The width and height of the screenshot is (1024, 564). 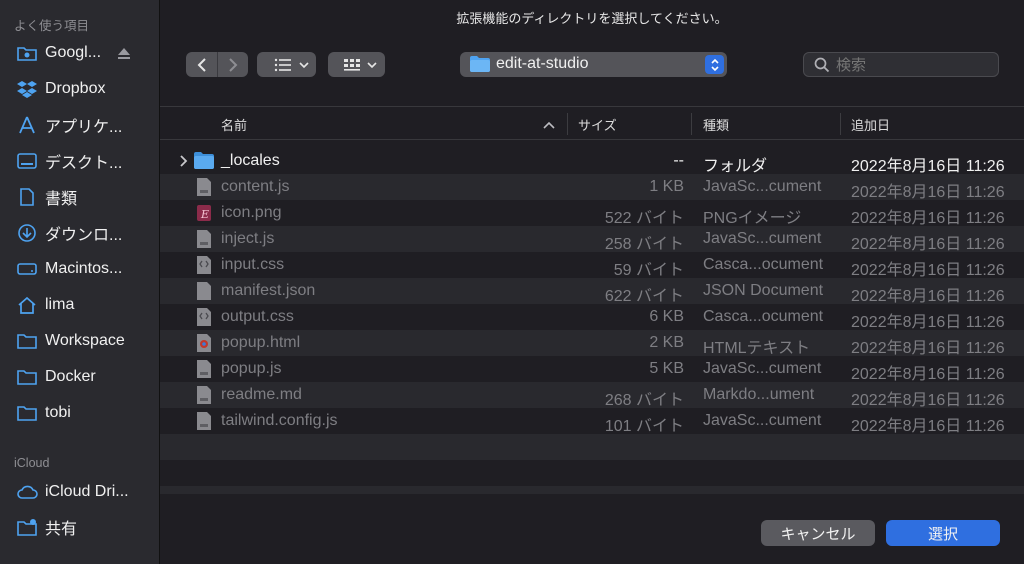 I want to click on sidebar-item-lima: lima, so click(x=79, y=305).